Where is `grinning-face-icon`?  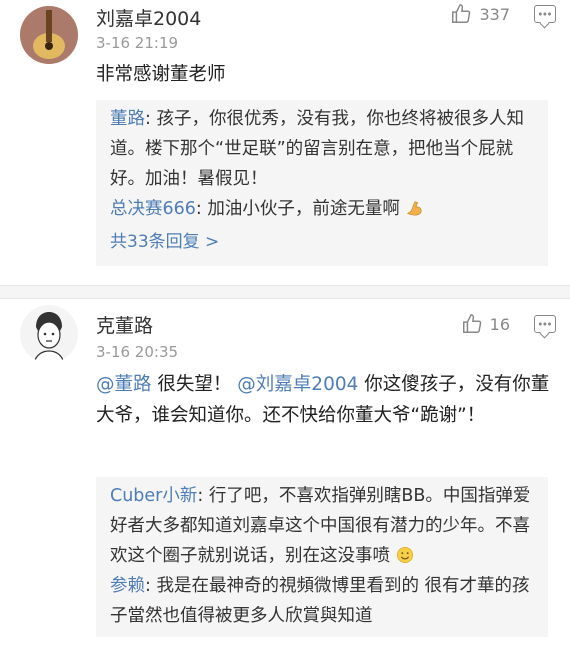 grinning-face-icon is located at coordinates (404, 555).